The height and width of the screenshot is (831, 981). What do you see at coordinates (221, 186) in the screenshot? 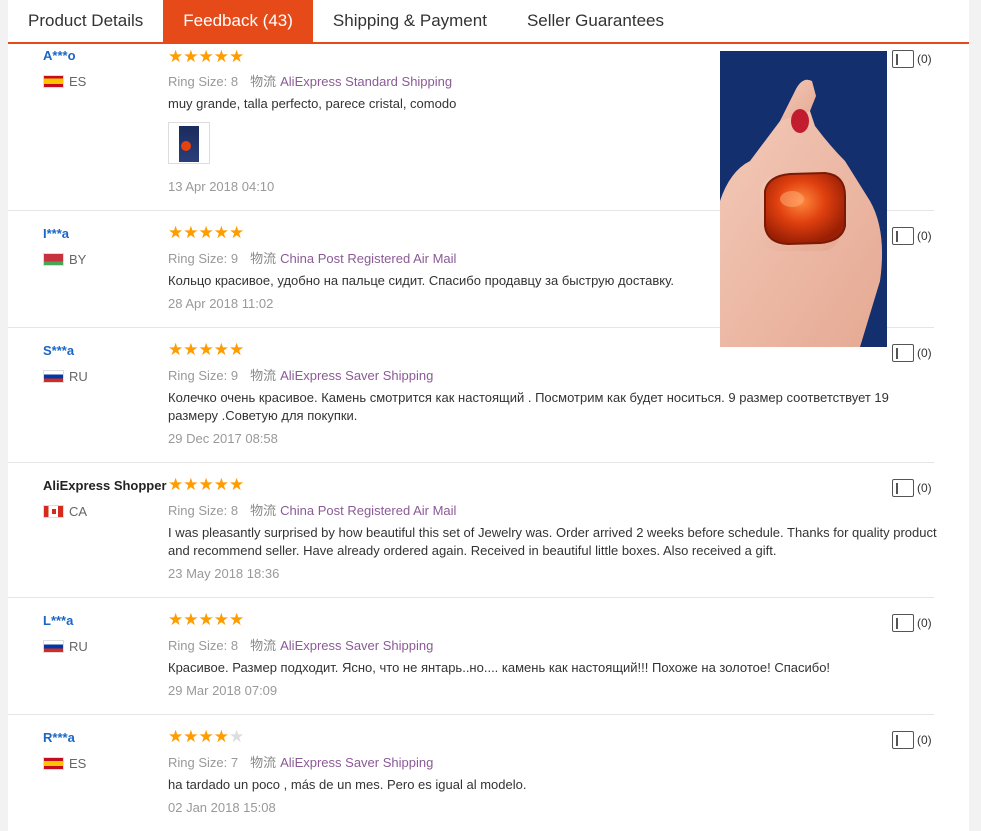
I see `review-date: 13 Apr 2018 04:10` at bounding box center [221, 186].